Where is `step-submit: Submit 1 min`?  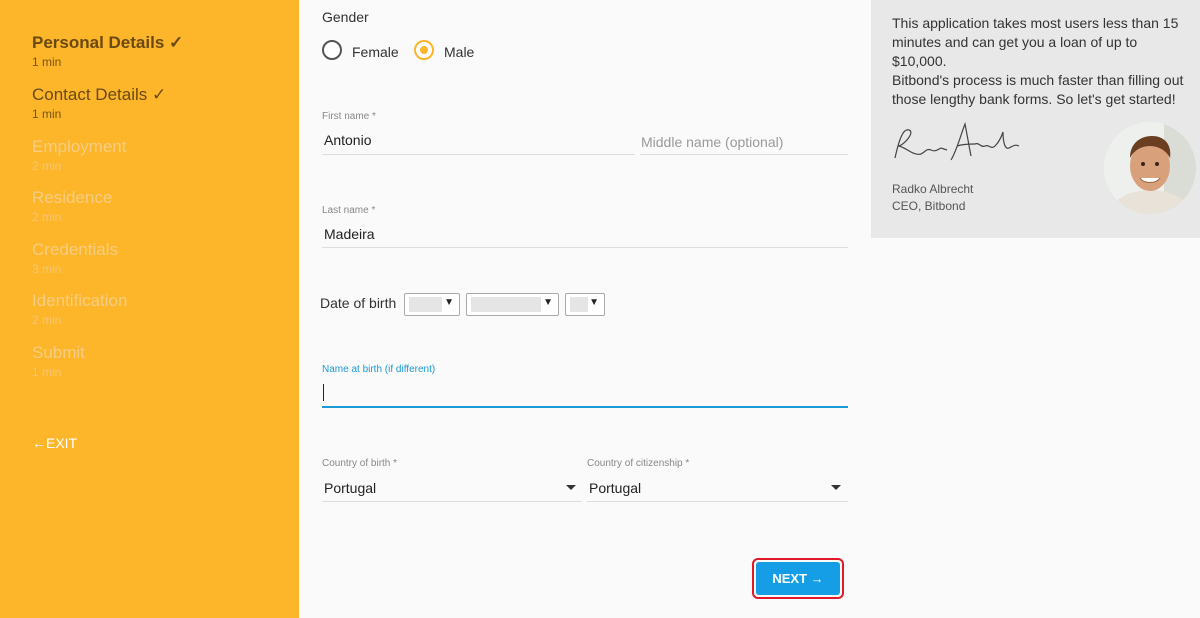
step-submit: Submit 1 min is located at coordinates (58, 361).